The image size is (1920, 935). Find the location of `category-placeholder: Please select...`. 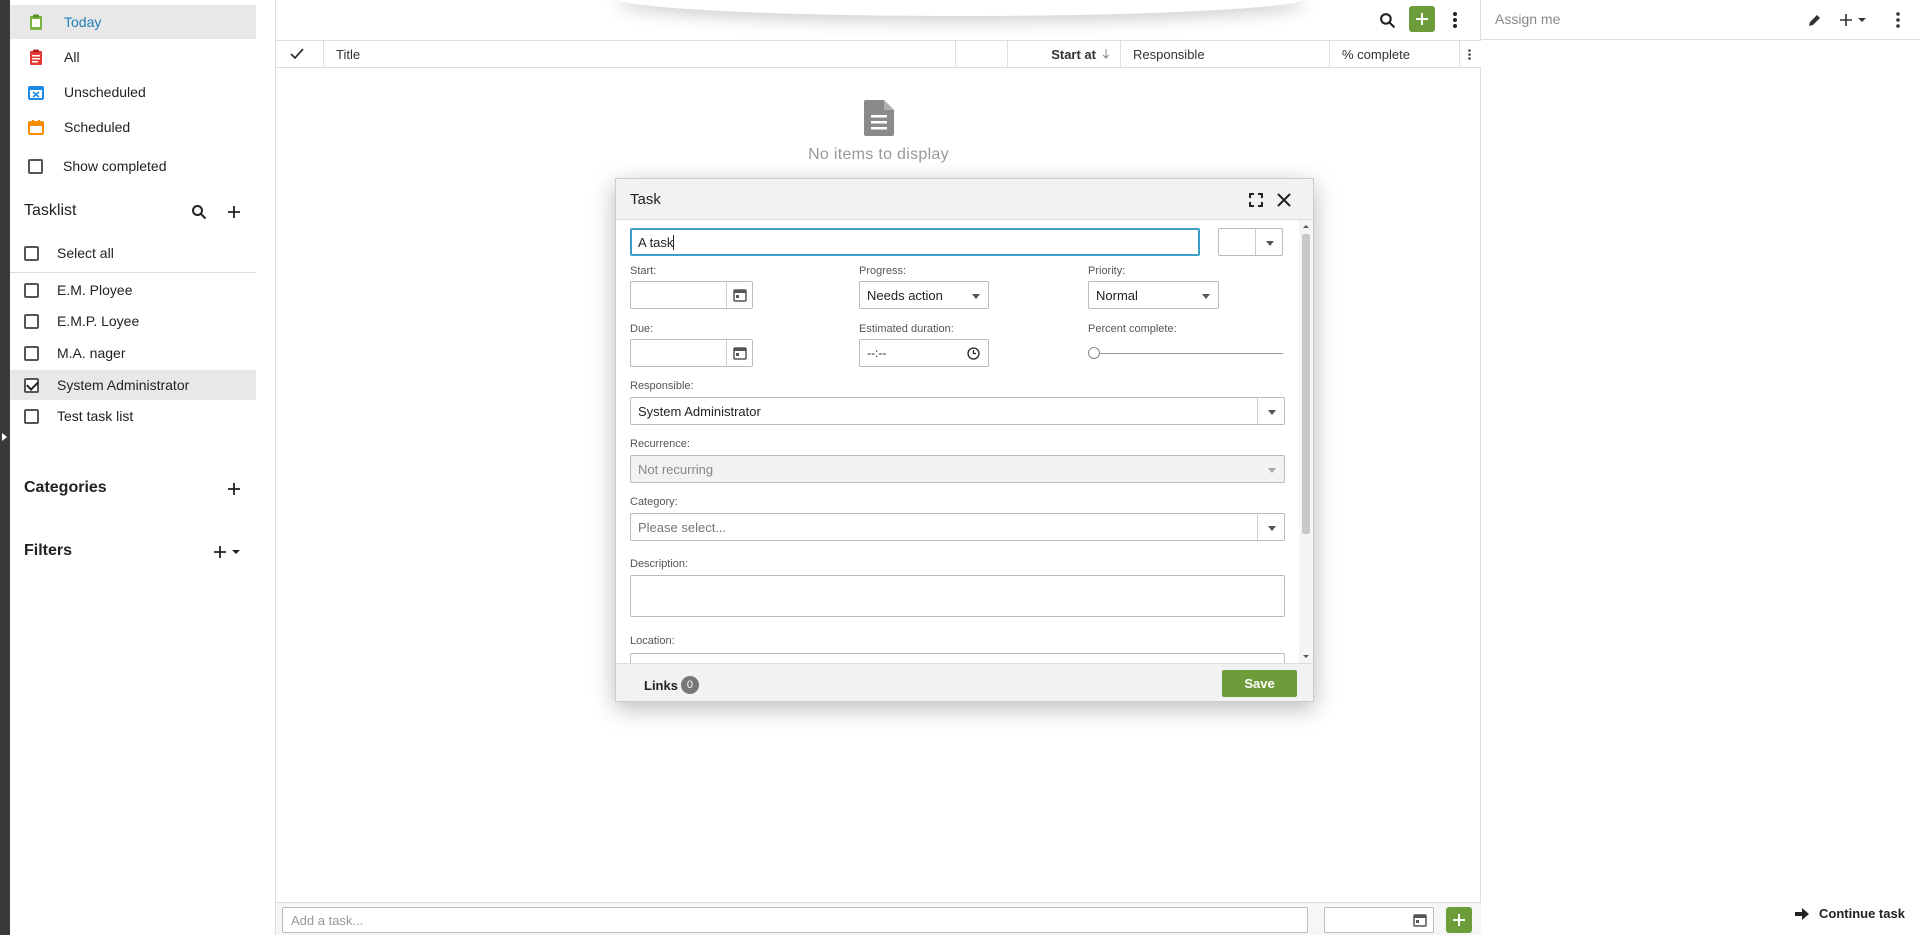

category-placeholder: Please select... is located at coordinates (682, 527).